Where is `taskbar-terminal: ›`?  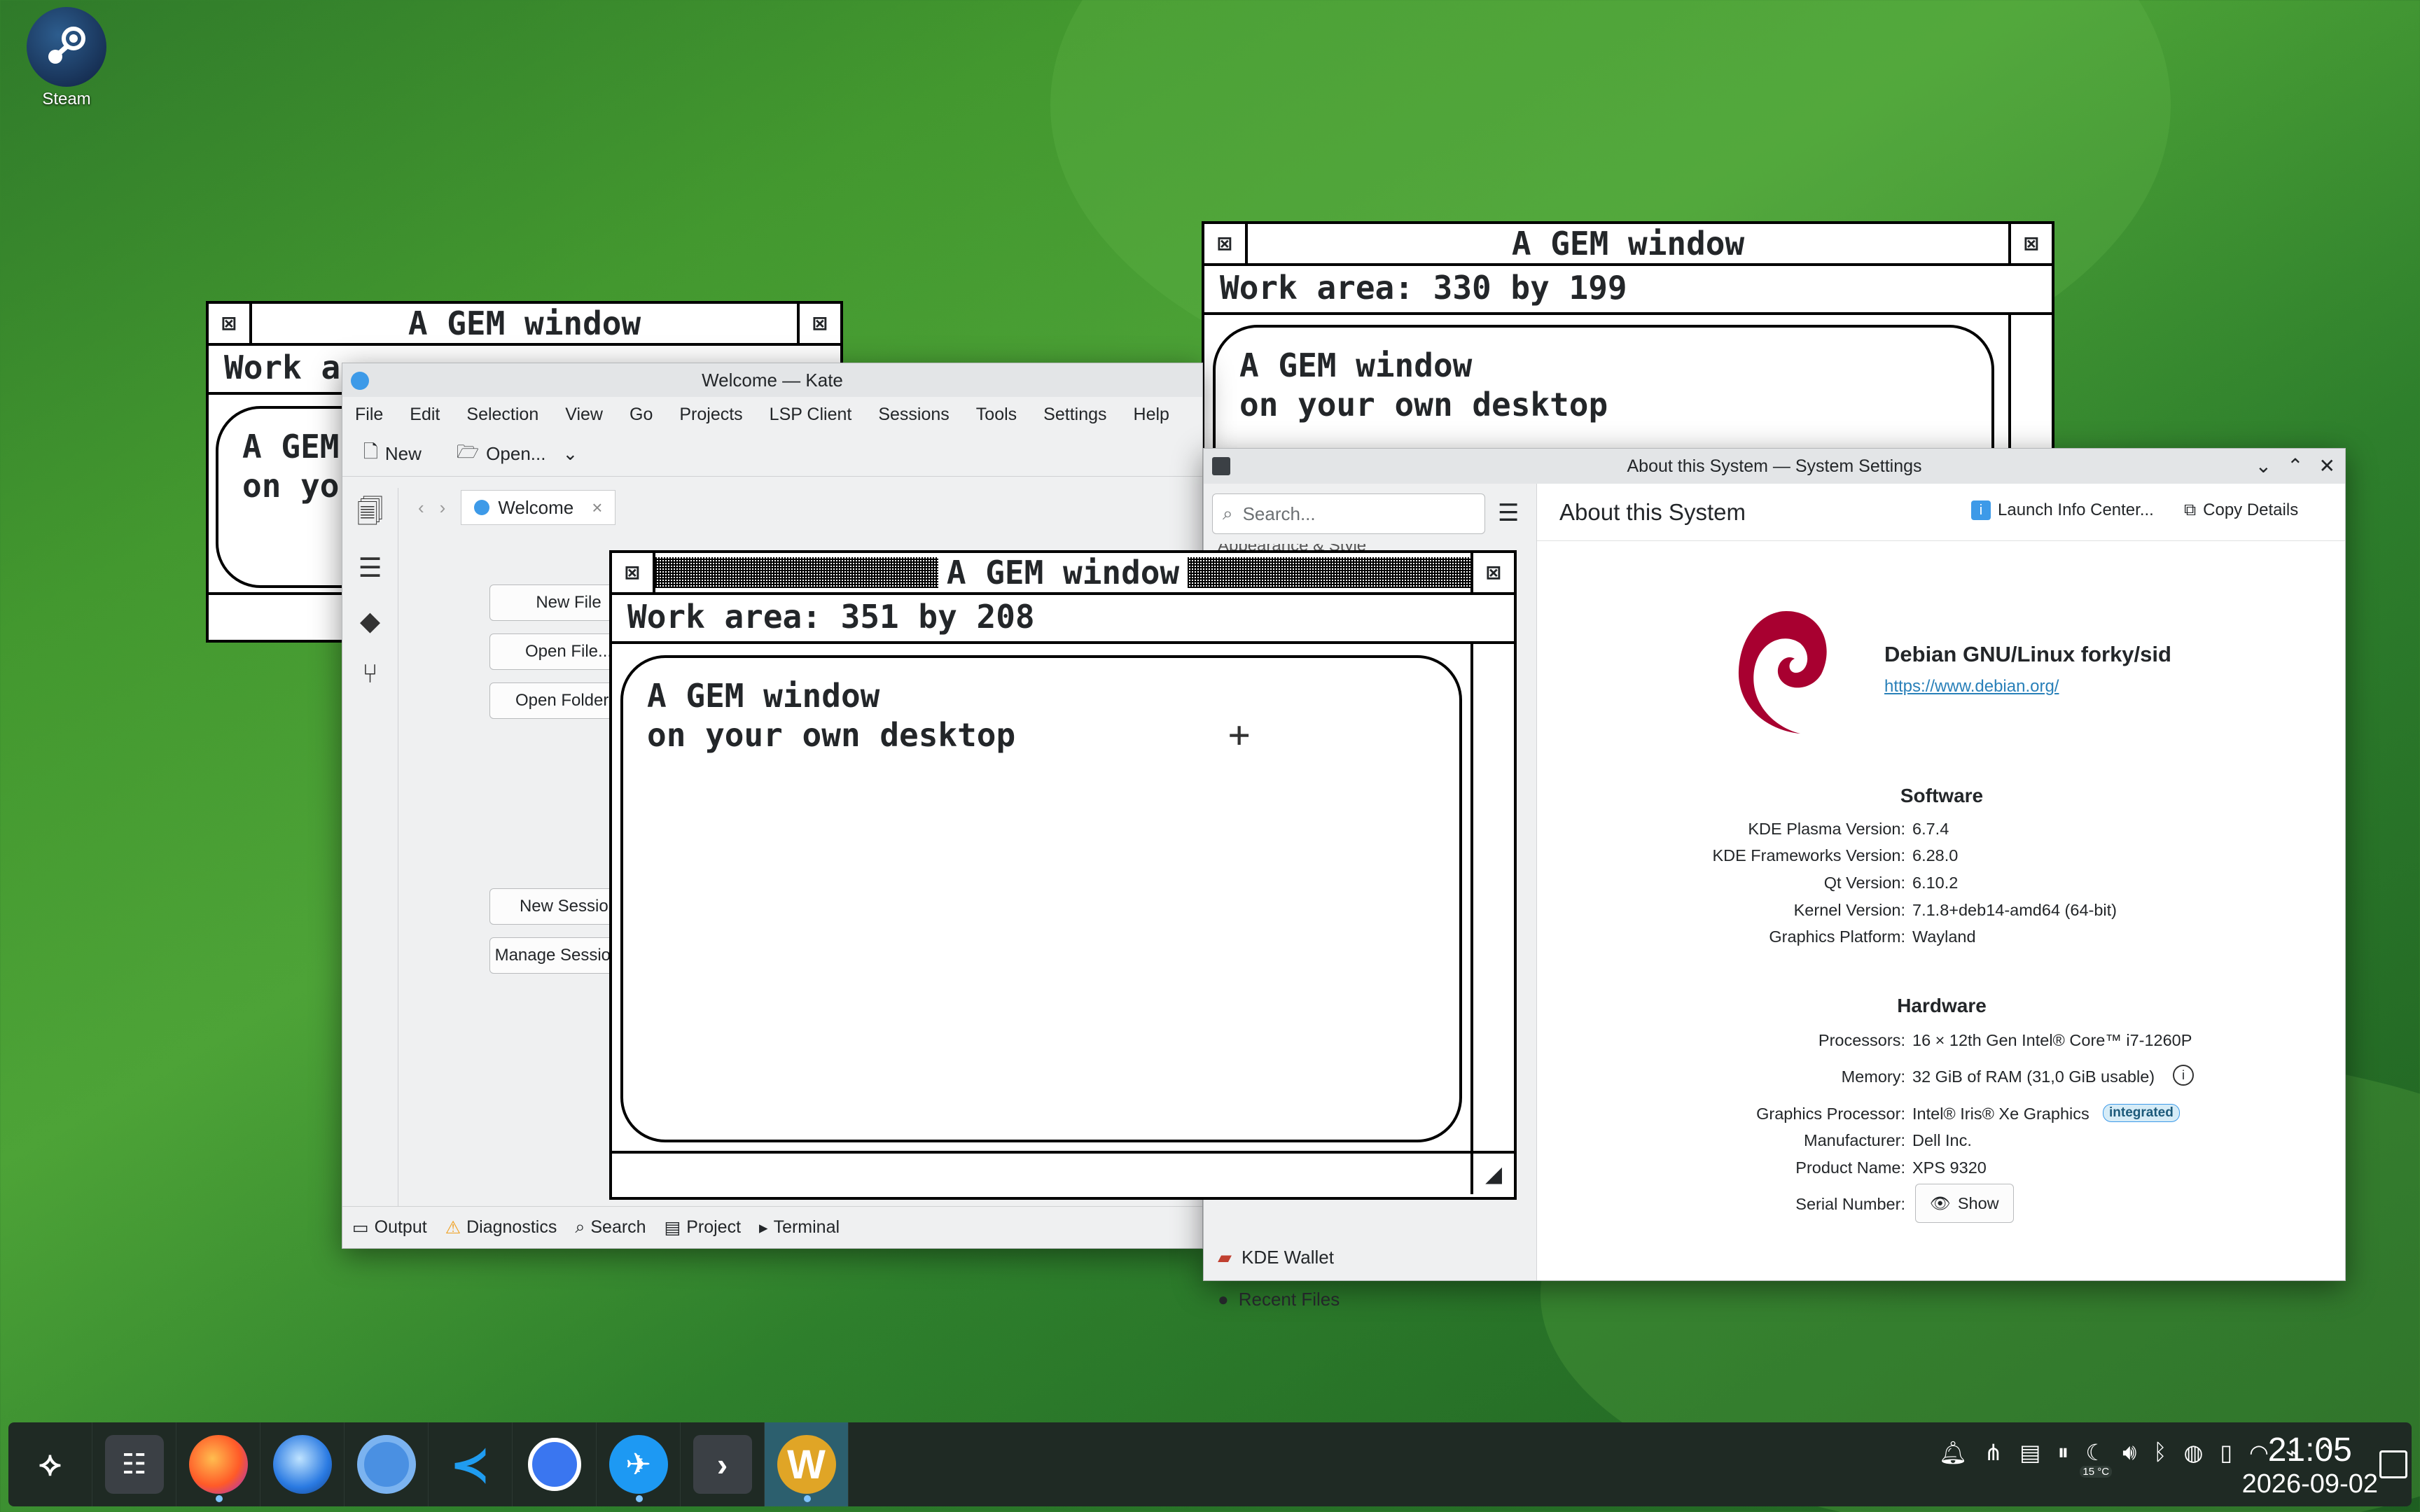 taskbar-terminal: › is located at coordinates (723, 1464).